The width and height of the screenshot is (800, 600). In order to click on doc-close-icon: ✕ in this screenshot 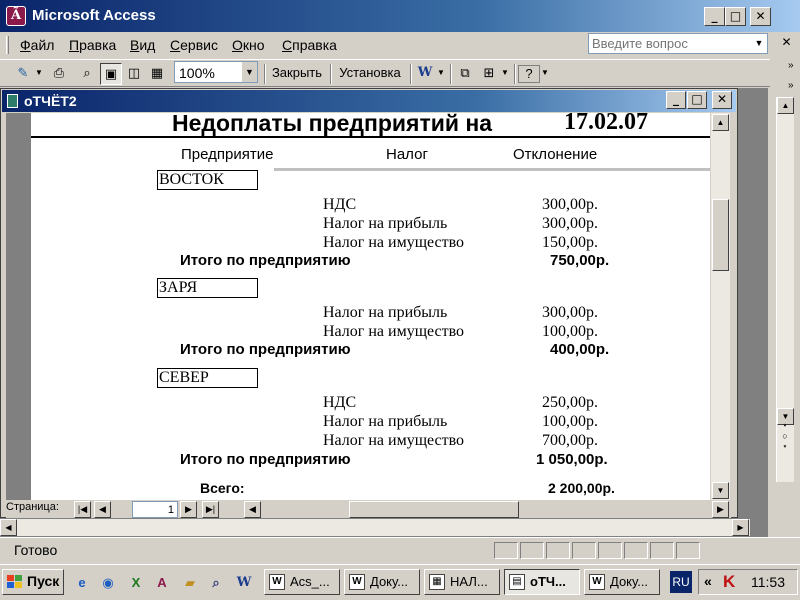, I will do `click(786, 43)`.